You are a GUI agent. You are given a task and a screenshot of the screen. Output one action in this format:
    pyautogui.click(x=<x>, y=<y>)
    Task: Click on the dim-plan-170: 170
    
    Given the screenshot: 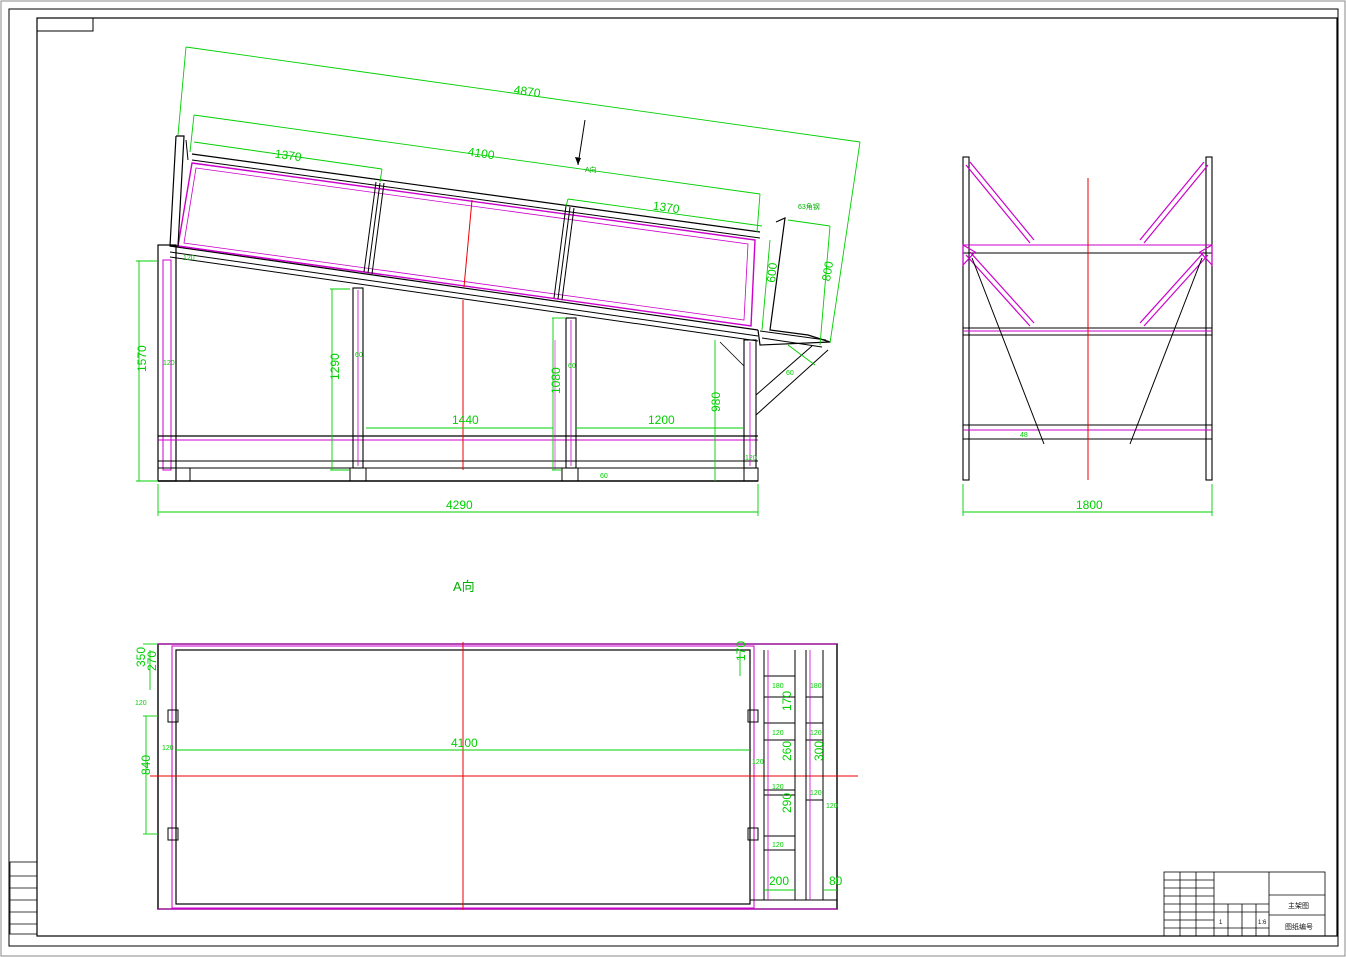 What is the action you would take?
    pyautogui.click(x=787, y=701)
    